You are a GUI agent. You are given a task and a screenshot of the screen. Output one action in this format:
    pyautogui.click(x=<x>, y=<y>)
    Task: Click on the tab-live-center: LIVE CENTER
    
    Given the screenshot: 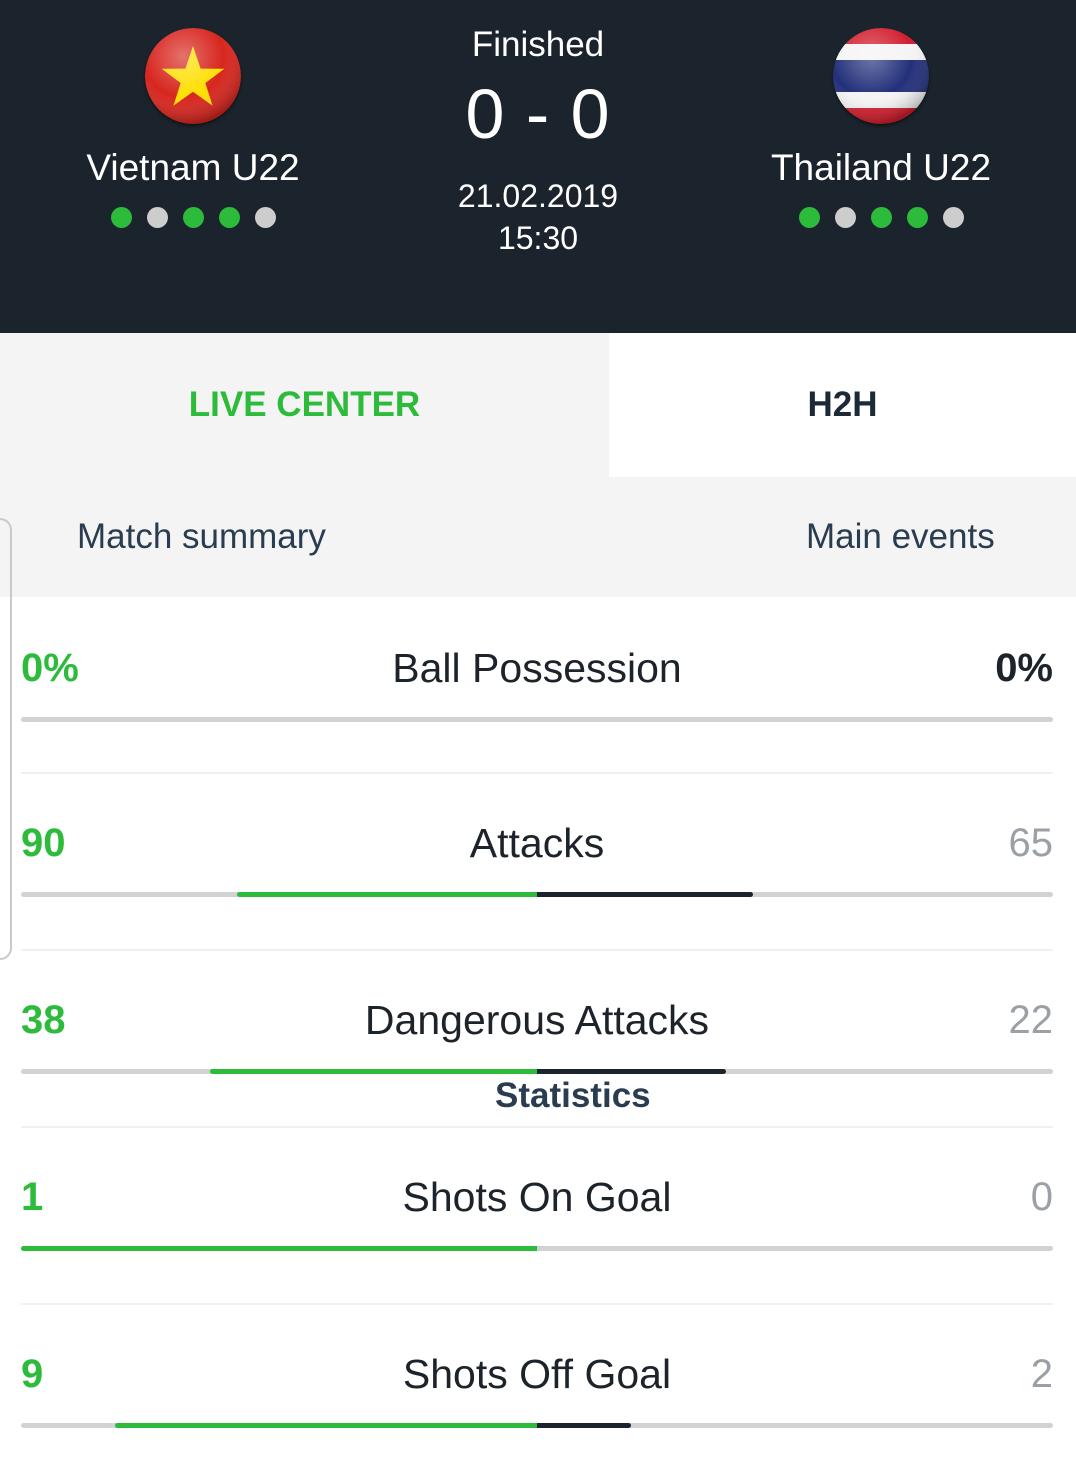 What is the action you would take?
    pyautogui.click(x=304, y=405)
    